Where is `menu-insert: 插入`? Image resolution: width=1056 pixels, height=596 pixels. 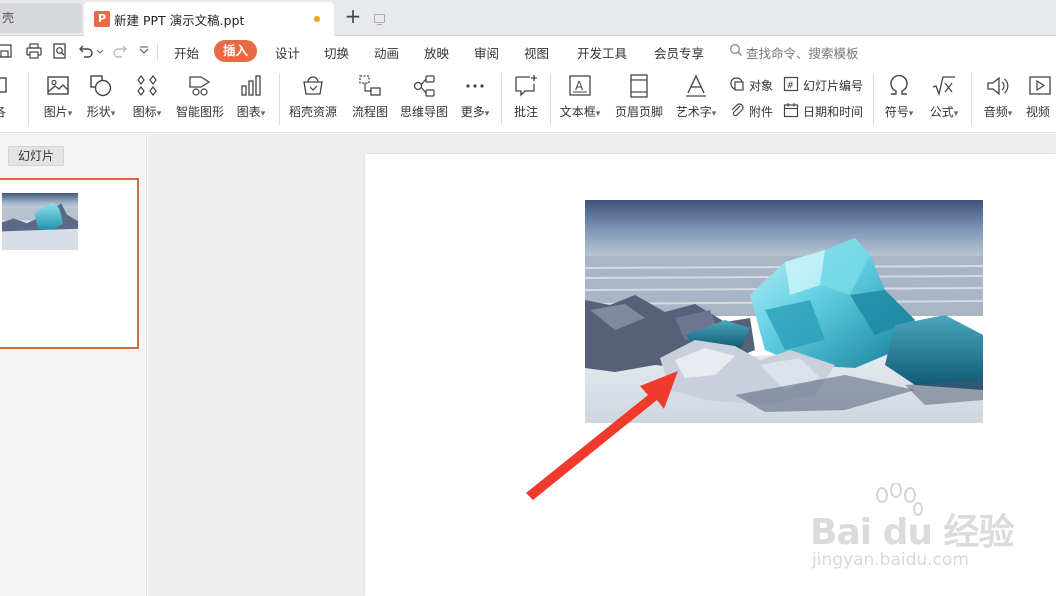
menu-insert: 插入 is located at coordinates (236, 51).